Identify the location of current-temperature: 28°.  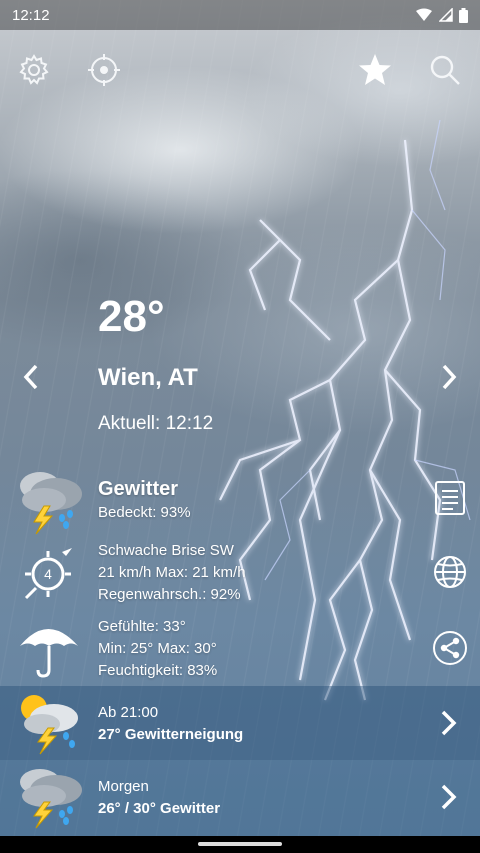
(131, 316).